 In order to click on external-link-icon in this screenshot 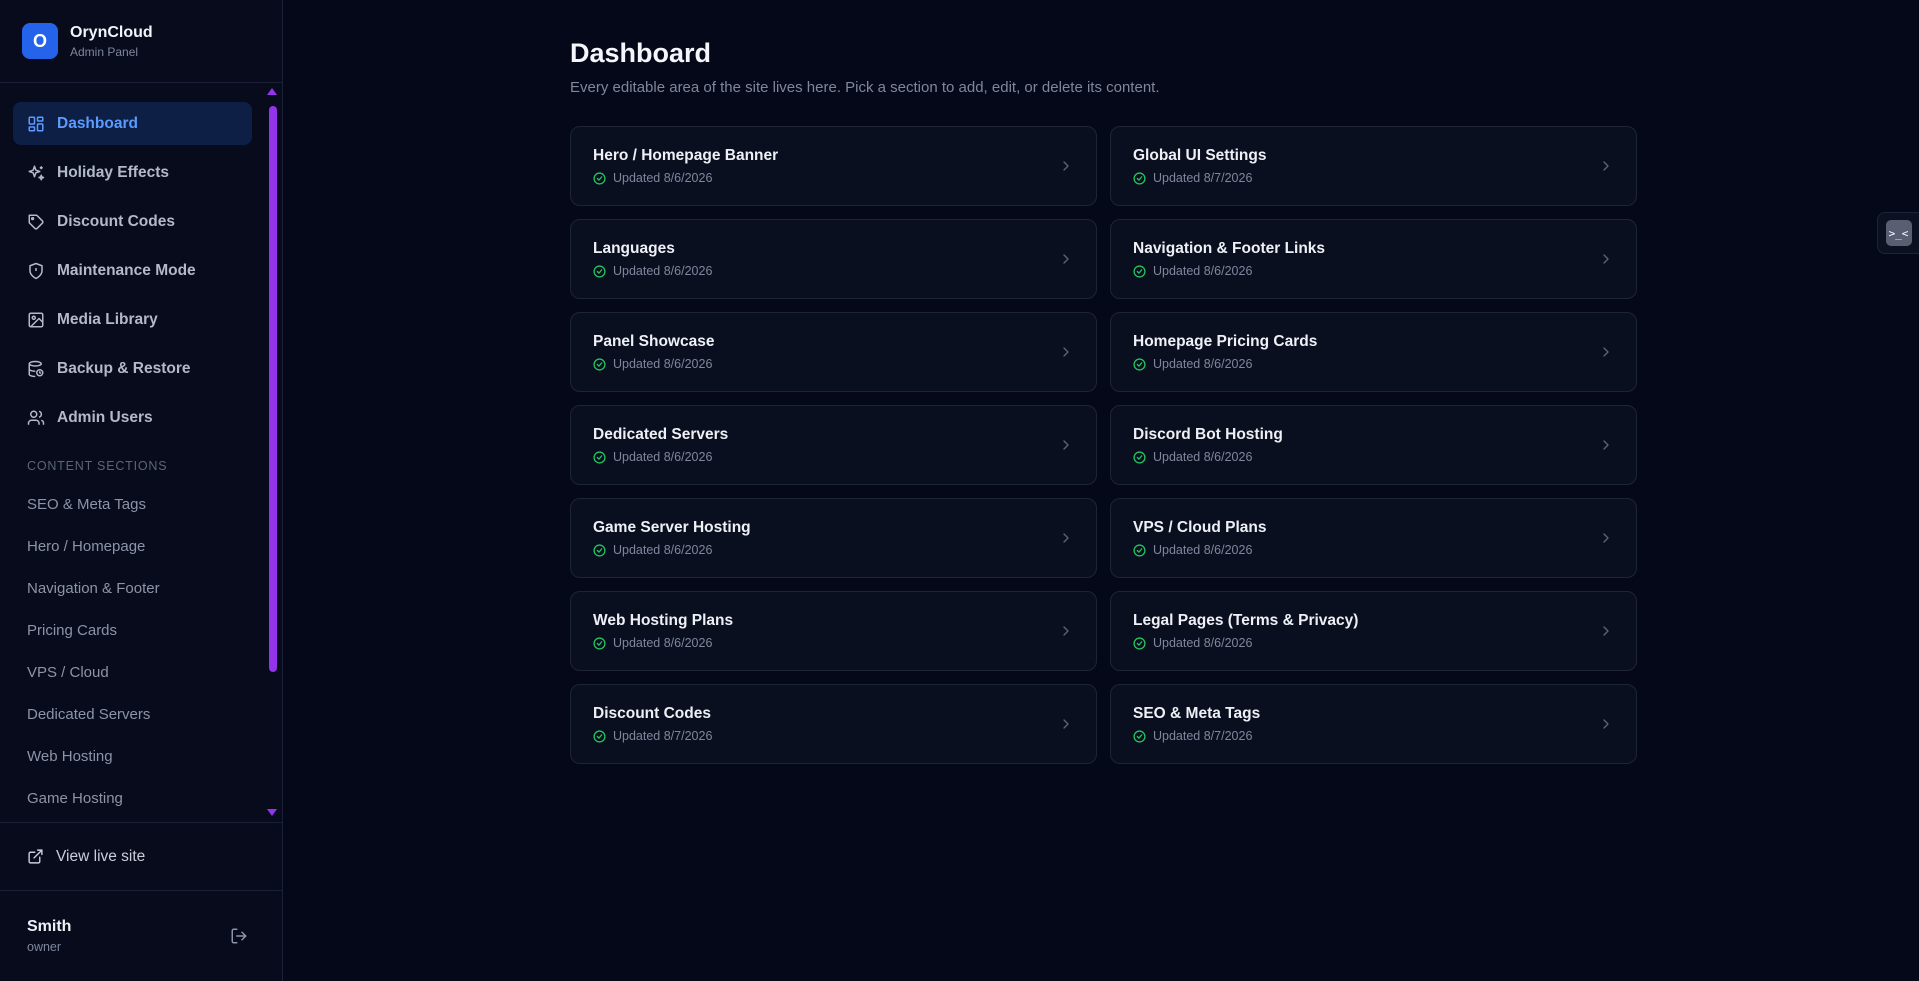, I will do `click(35, 856)`.